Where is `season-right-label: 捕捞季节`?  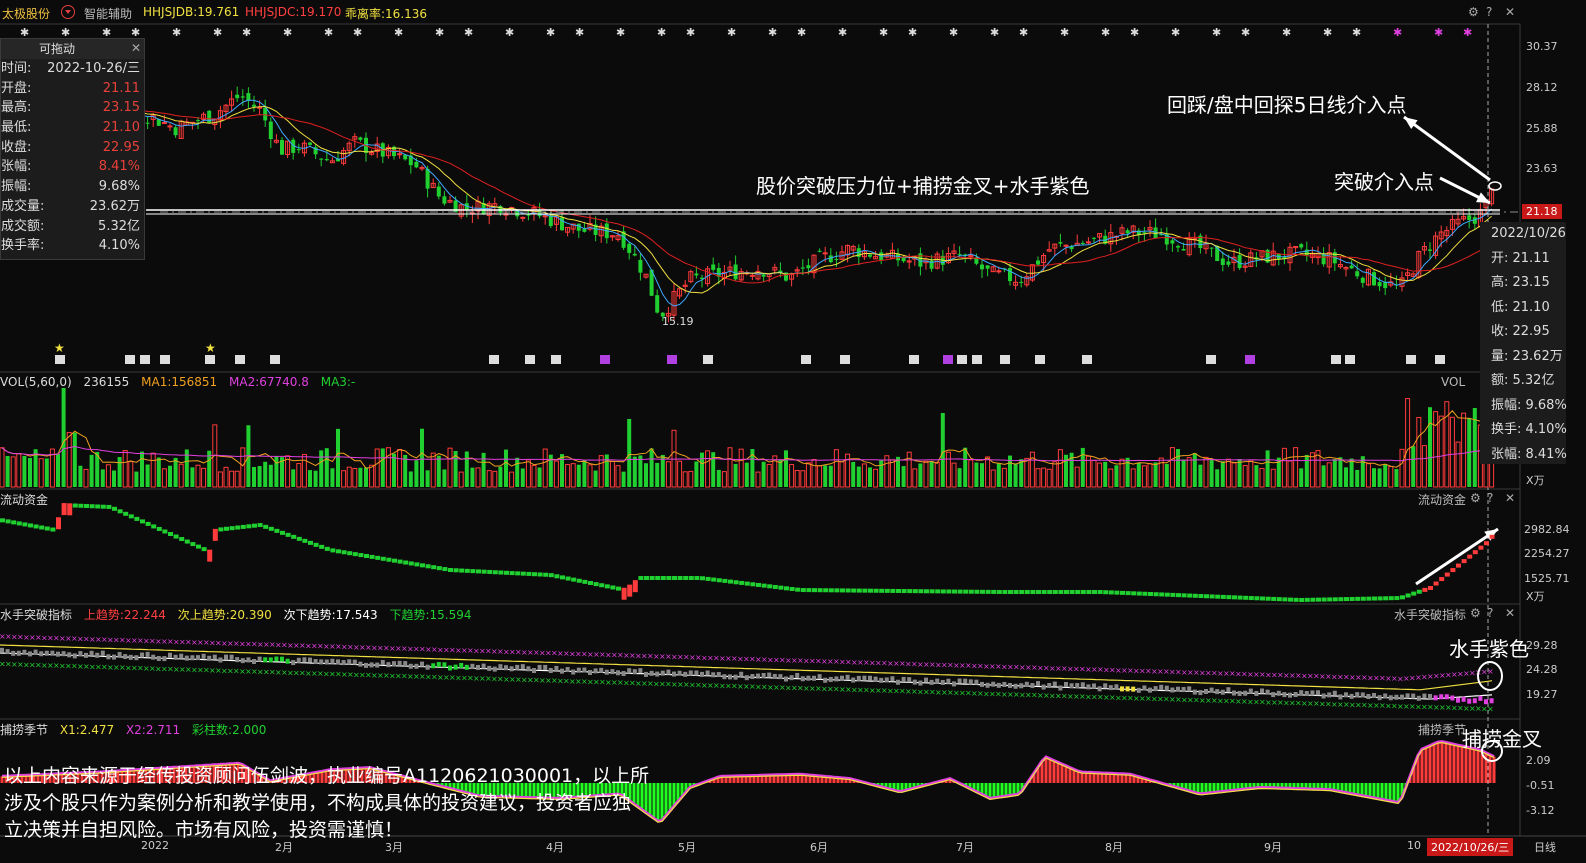 season-right-label: 捕捞季节 is located at coordinates (1442, 729).